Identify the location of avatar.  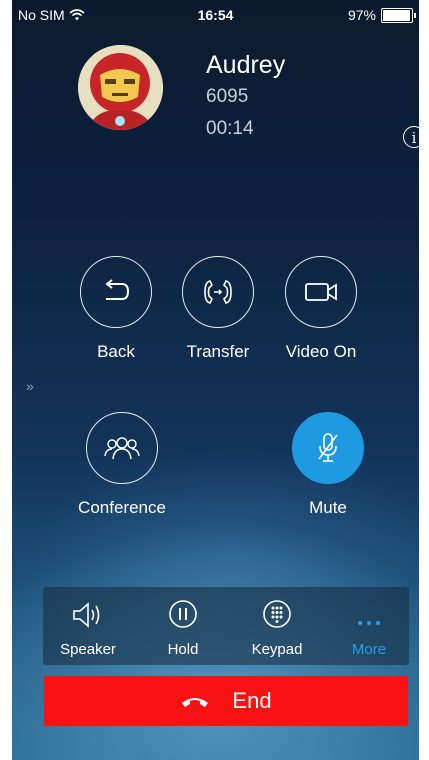
(120, 87).